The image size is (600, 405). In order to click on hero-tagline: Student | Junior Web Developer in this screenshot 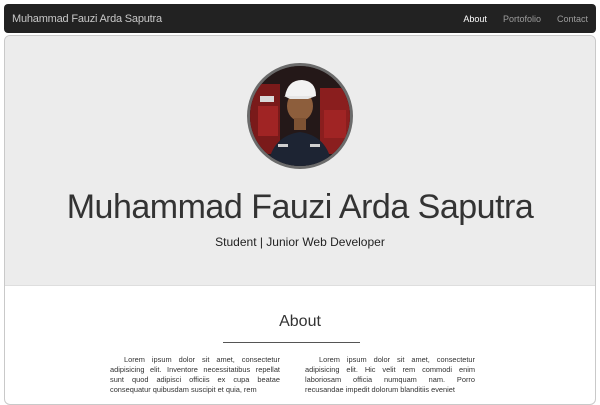, I will do `click(300, 242)`.